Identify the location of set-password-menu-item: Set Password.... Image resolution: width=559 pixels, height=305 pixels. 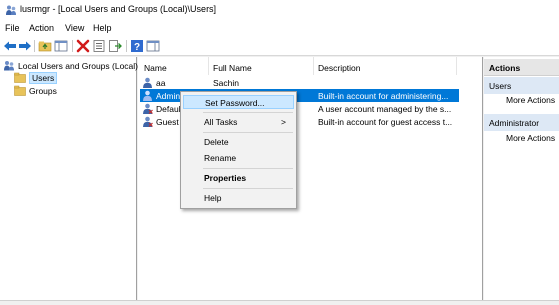
(238, 102).